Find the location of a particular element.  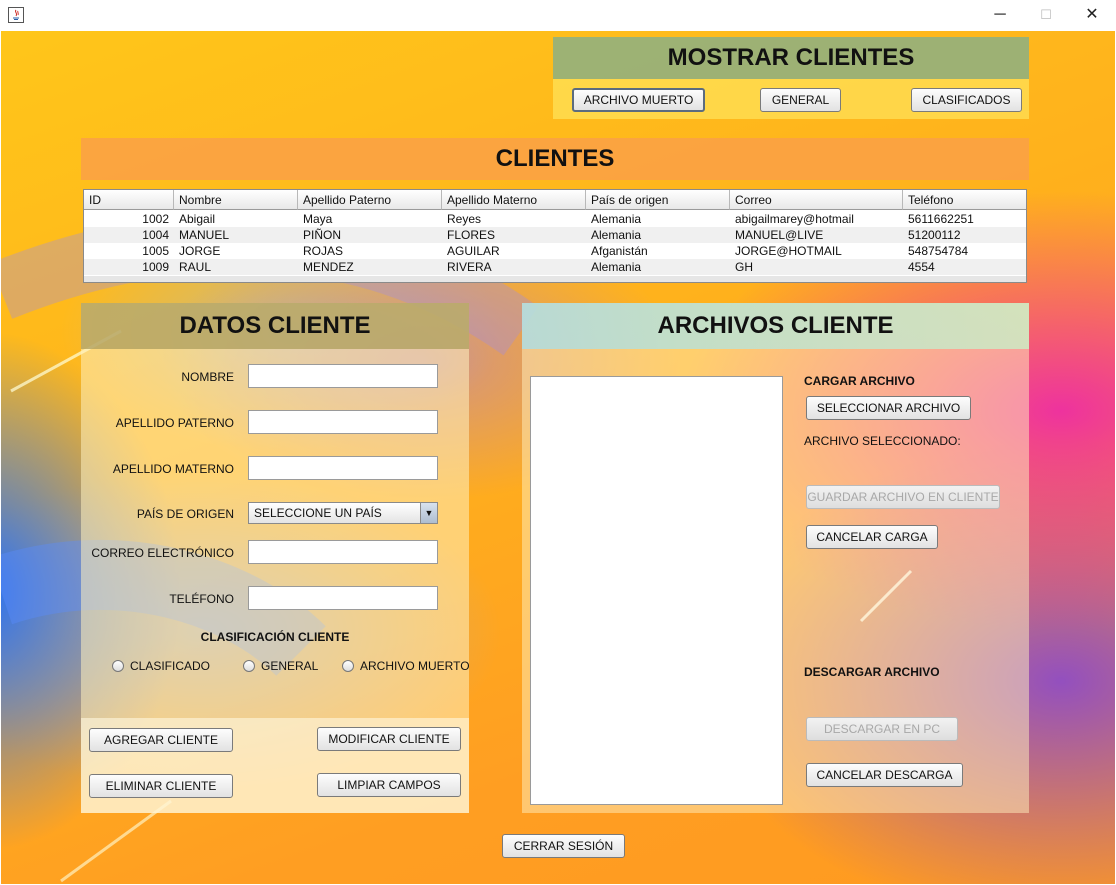

nombre-input is located at coordinates (343, 376).